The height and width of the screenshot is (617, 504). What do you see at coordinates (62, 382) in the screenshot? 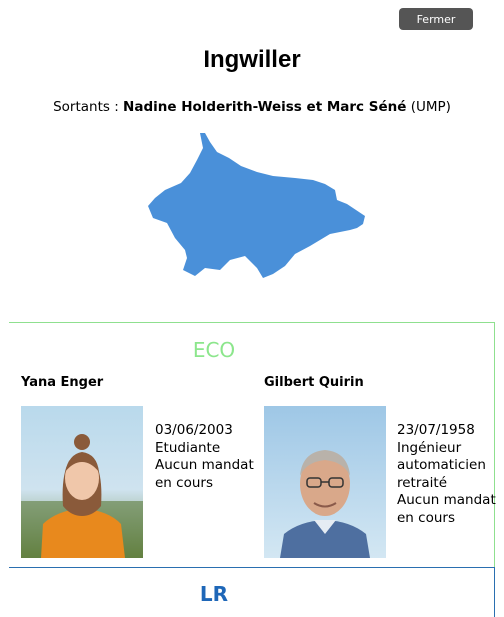
I see `candidate-name: Yana Enger` at bounding box center [62, 382].